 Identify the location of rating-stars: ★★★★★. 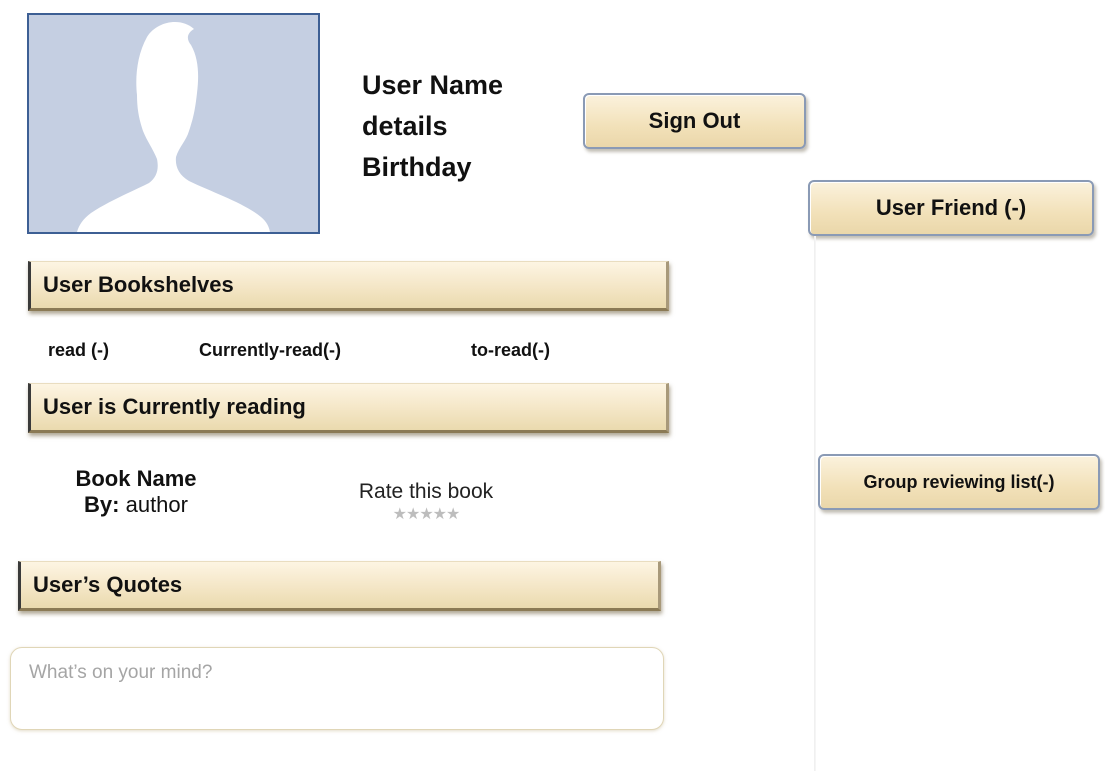
(426, 514).